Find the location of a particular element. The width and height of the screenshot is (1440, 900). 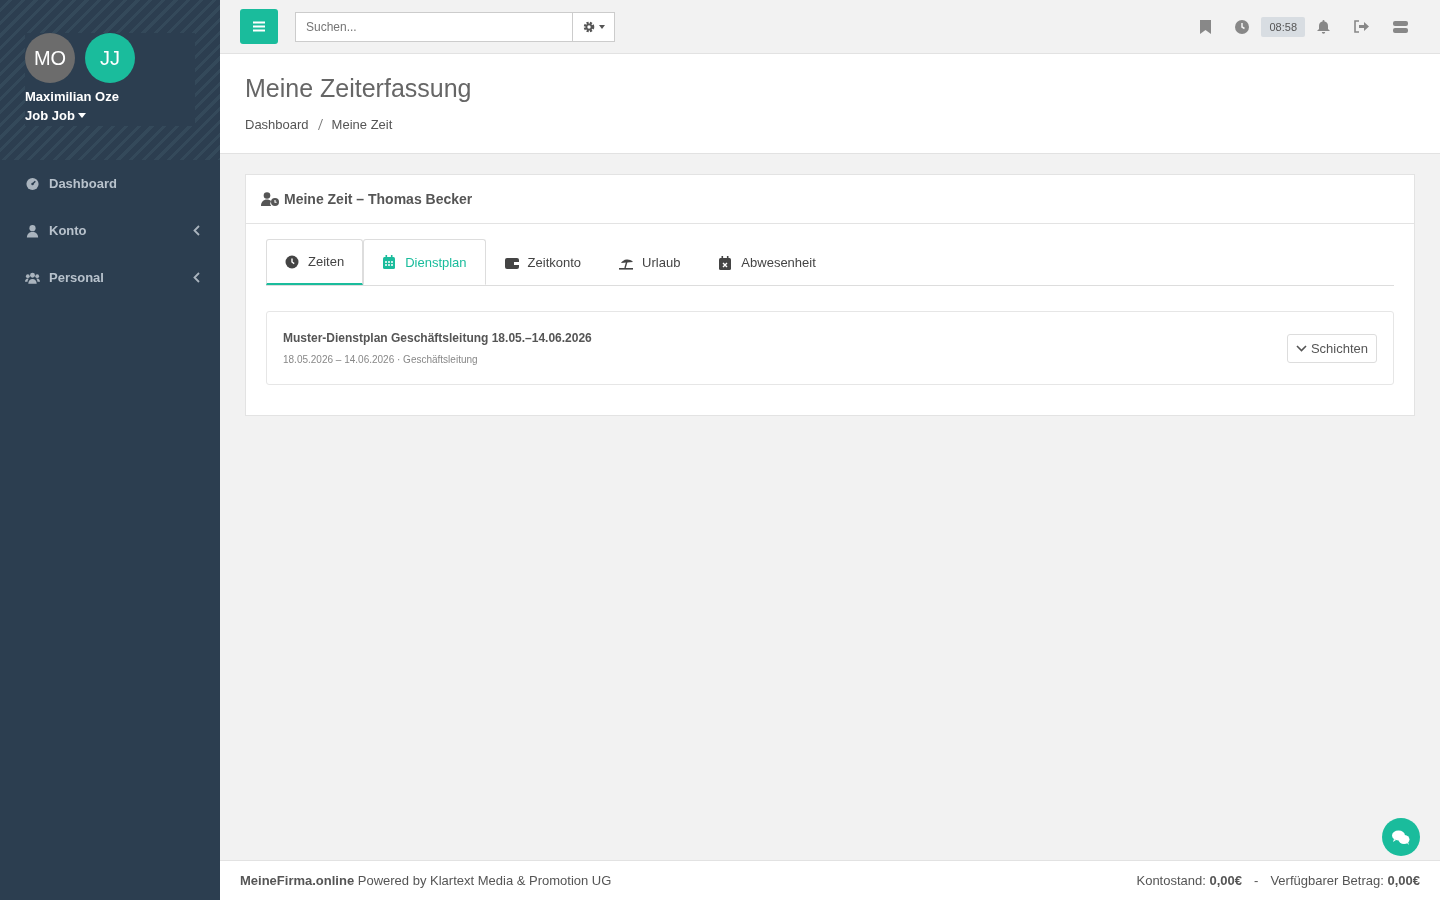

users-icon is located at coordinates (32, 277).